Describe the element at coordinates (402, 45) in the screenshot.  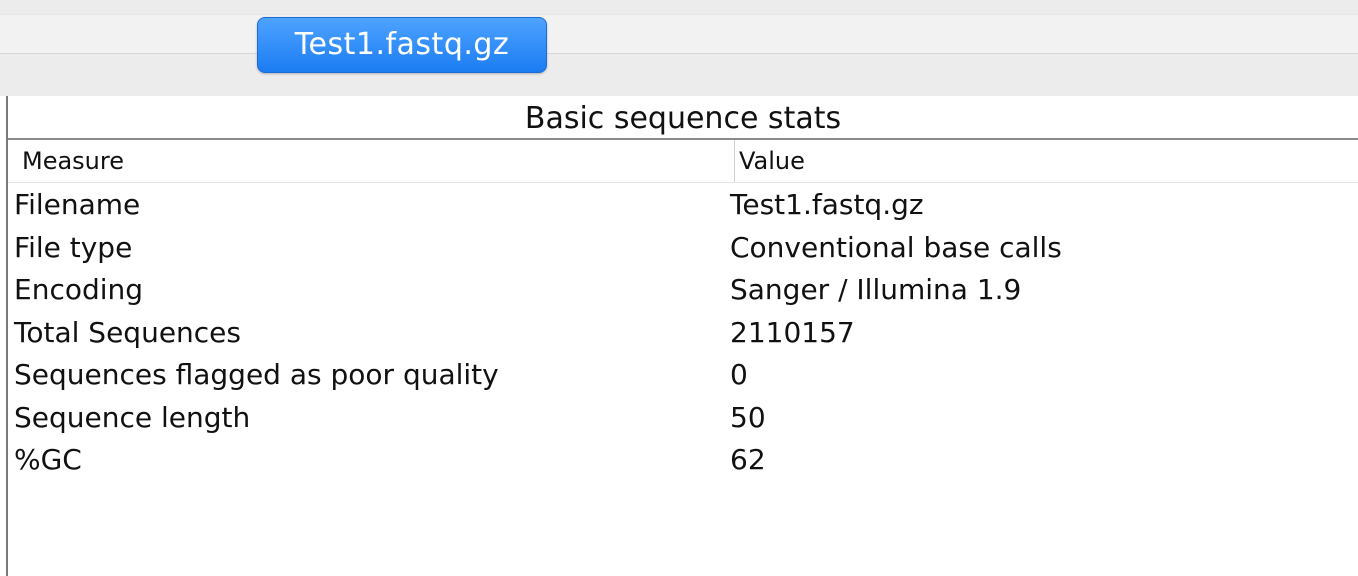
I see `tab-test1-fastq-gz: Test1.fastq.gz` at that location.